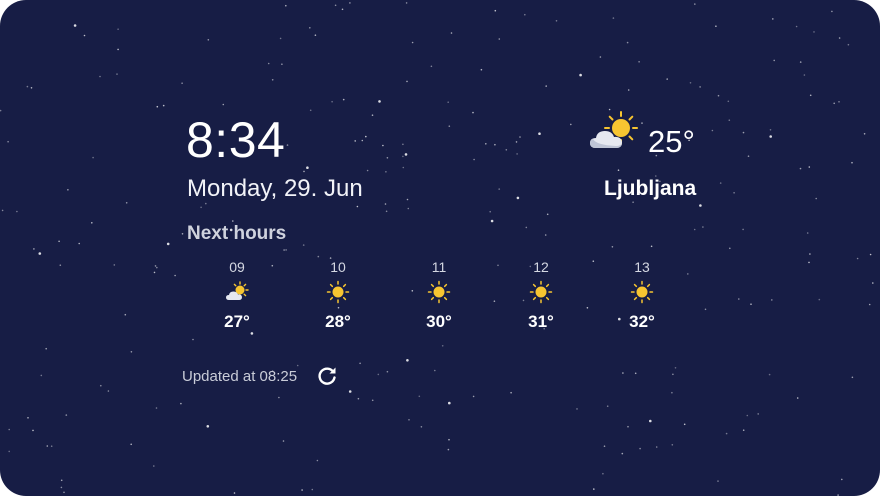 The width and height of the screenshot is (880, 496). What do you see at coordinates (327, 376) in the screenshot?
I see `refresh-icon` at bounding box center [327, 376].